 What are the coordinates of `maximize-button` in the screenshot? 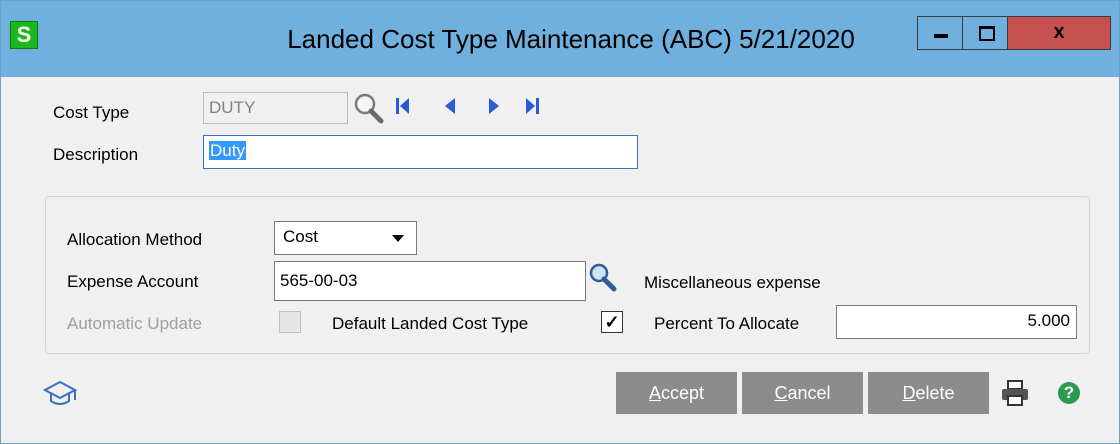 It's located at (985, 33).